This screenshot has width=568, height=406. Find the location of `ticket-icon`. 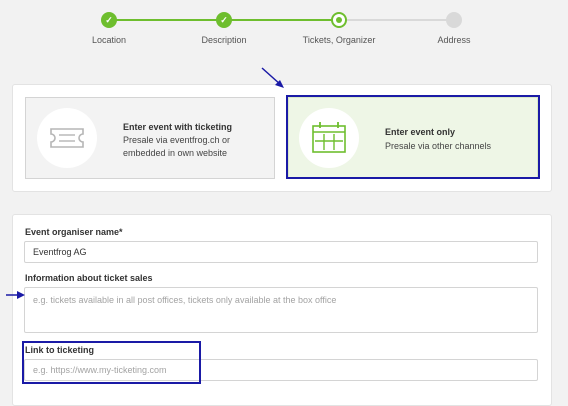

ticket-icon is located at coordinates (67, 138).